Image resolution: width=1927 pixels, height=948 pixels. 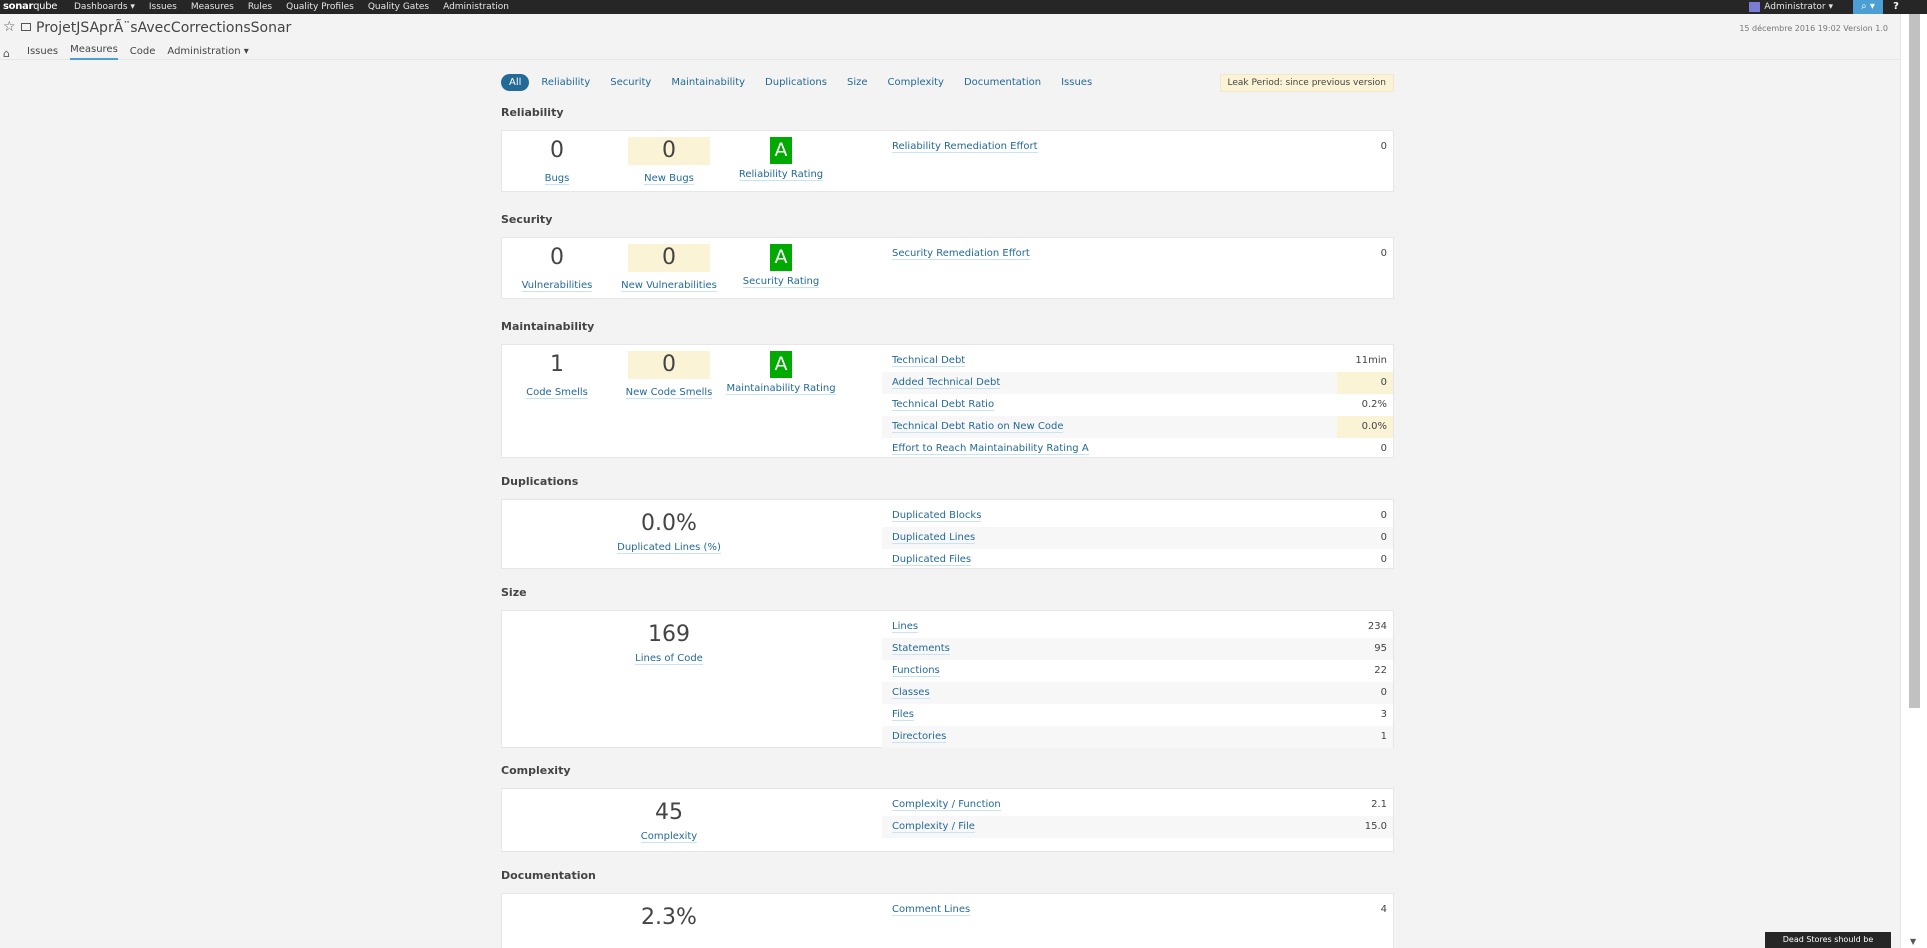 What do you see at coordinates (260, 7) in the screenshot?
I see `menu-rules: Rules` at bounding box center [260, 7].